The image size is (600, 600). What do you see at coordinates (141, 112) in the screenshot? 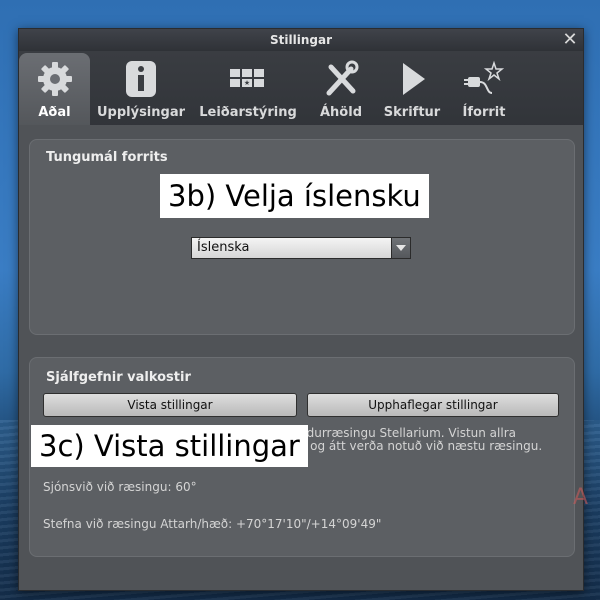
I see `tab-label: Upplýsingar` at bounding box center [141, 112].